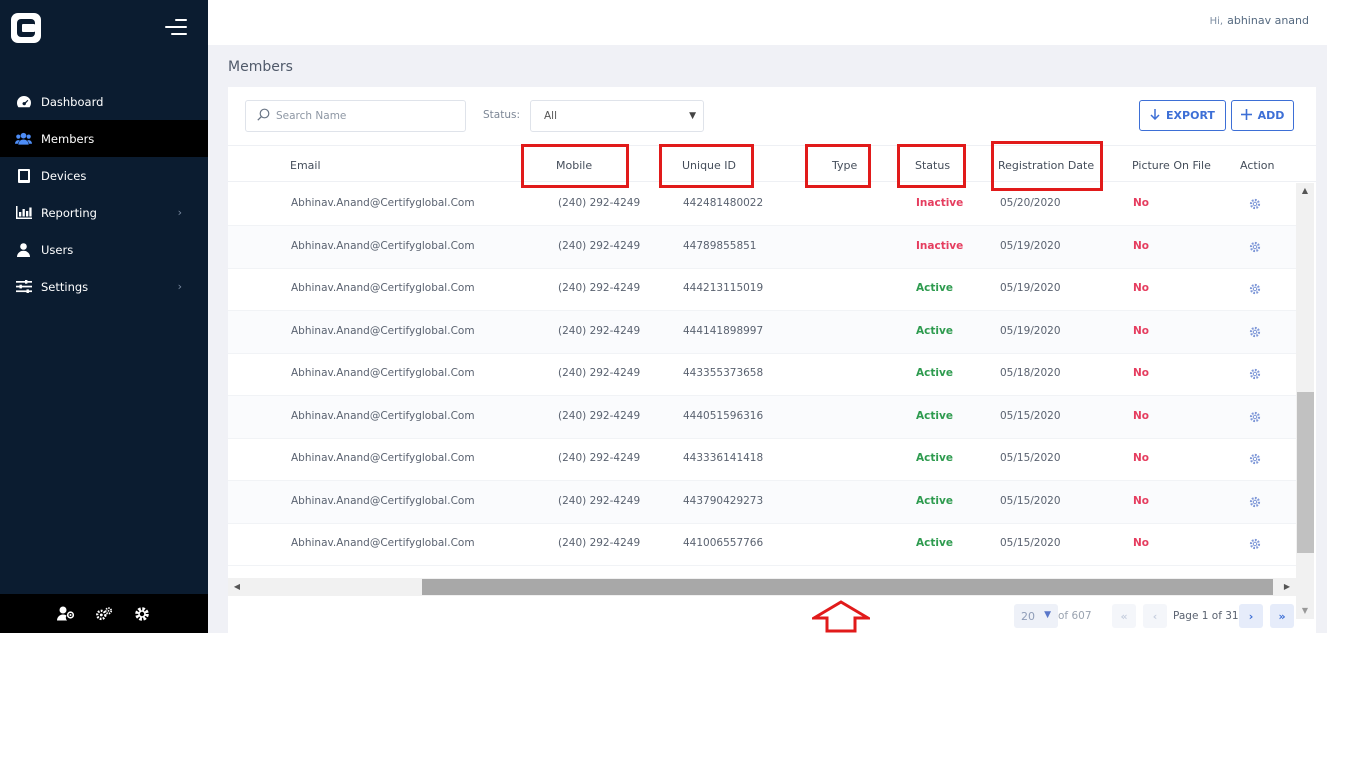 The width and height of the screenshot is (1366, 768). What do you see at coordinates (723, 288) in the screenshot?
I see `cell-unique-id: 444213115019` at bounding box center [723, 288].